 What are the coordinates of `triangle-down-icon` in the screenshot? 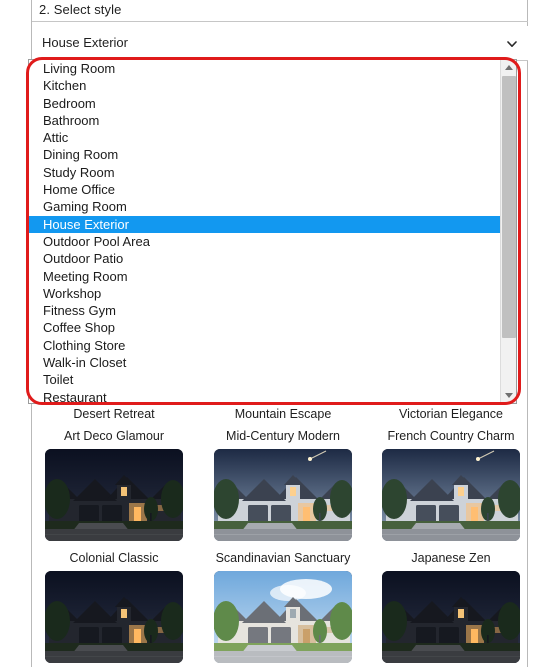 It's located at (508, 395).